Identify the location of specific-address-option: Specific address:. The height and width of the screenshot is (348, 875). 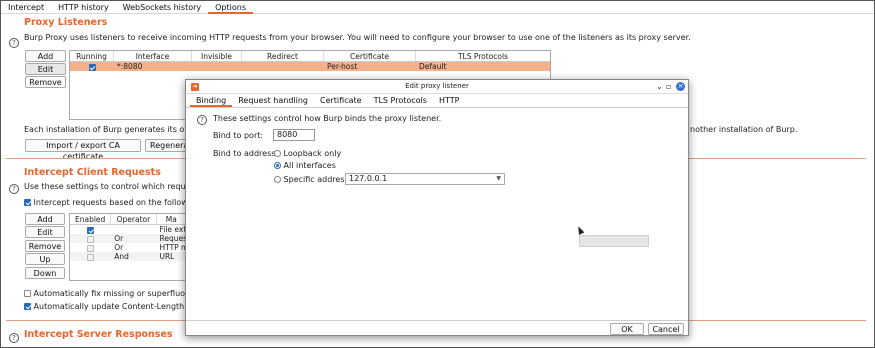
(312, 179).